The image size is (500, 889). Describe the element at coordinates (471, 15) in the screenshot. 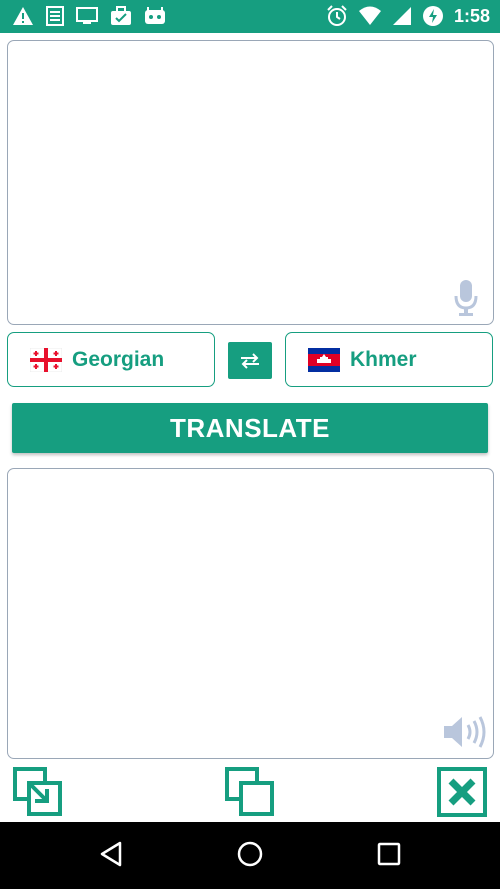

I see `status-time: 1:58` at that location.